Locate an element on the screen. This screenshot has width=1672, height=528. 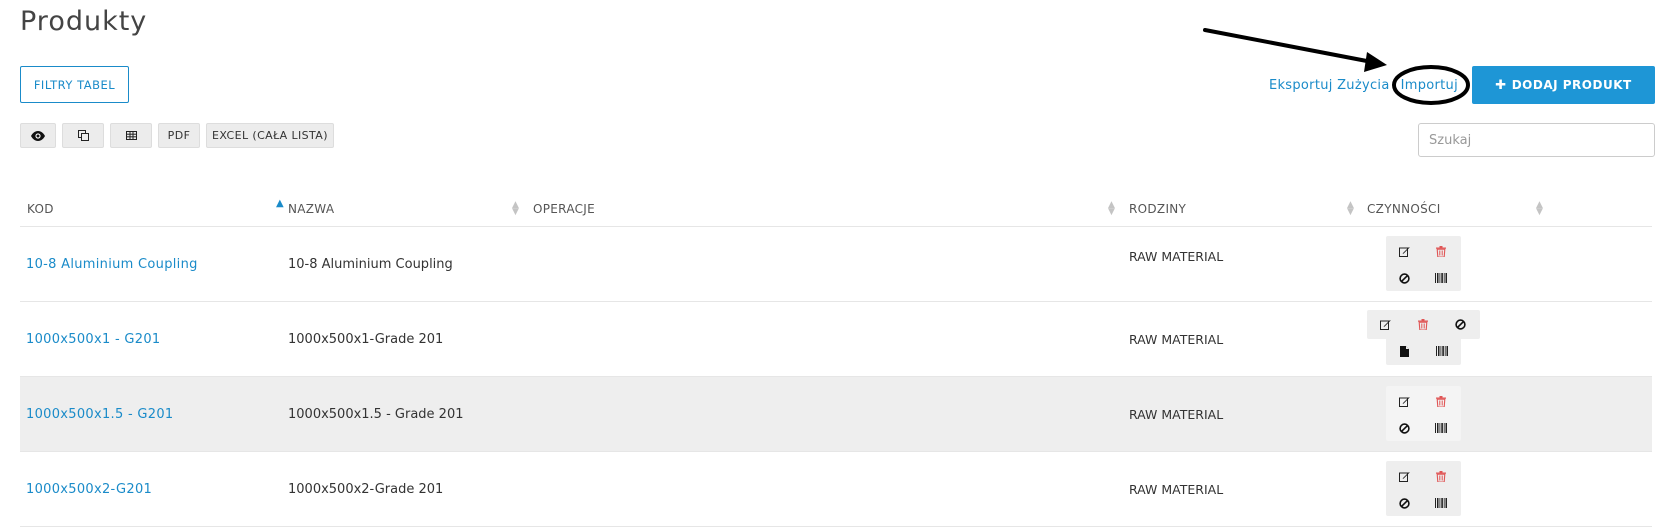
column-header-name: NAZWA is located at coordinates (311, 208).